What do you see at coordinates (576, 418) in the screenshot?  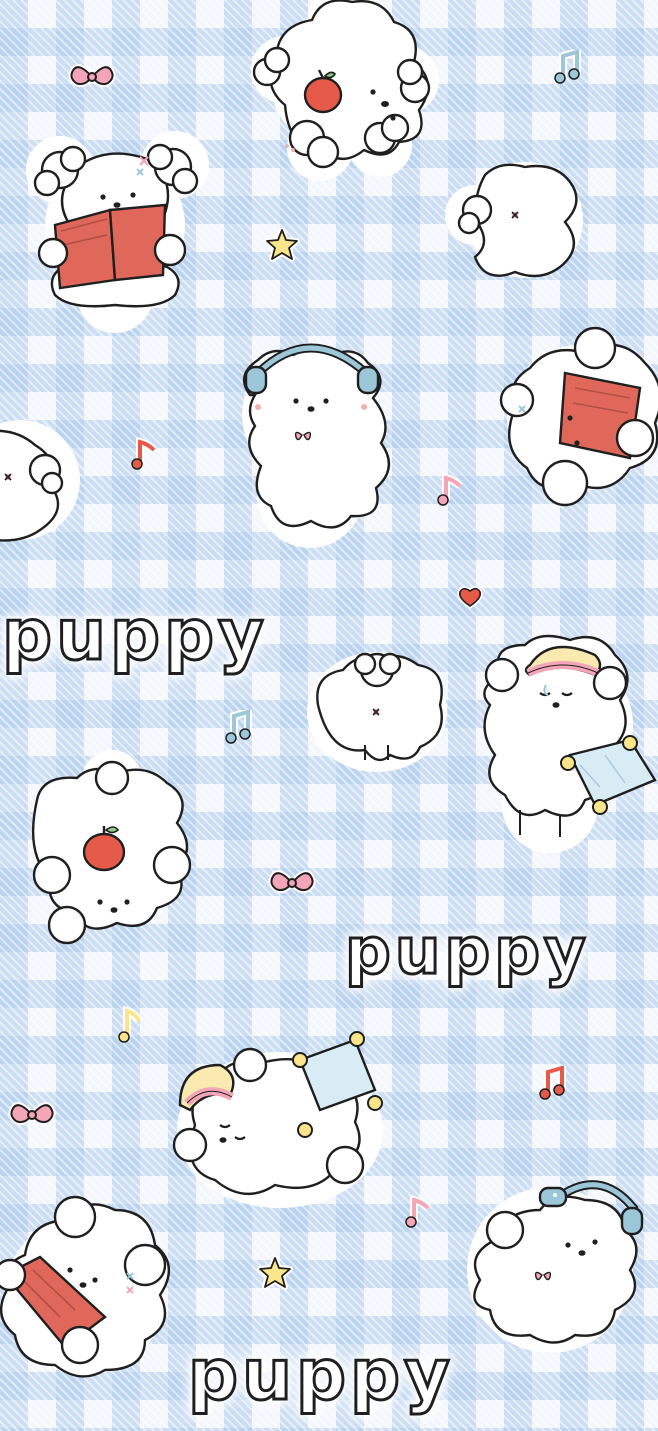 I see `puppy-reading-sideways-sticker` at bounding box center [576, 418].